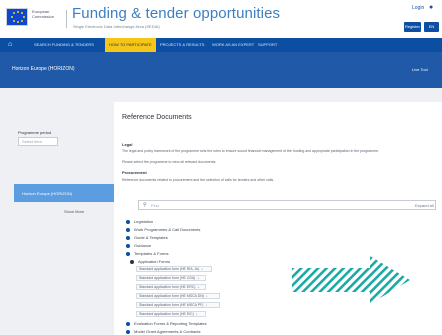 The width and height of the screenshot is (442, 335). I want to click on nav-work-as-expert: WORK AS AN EXPERT, so click(233, 45).